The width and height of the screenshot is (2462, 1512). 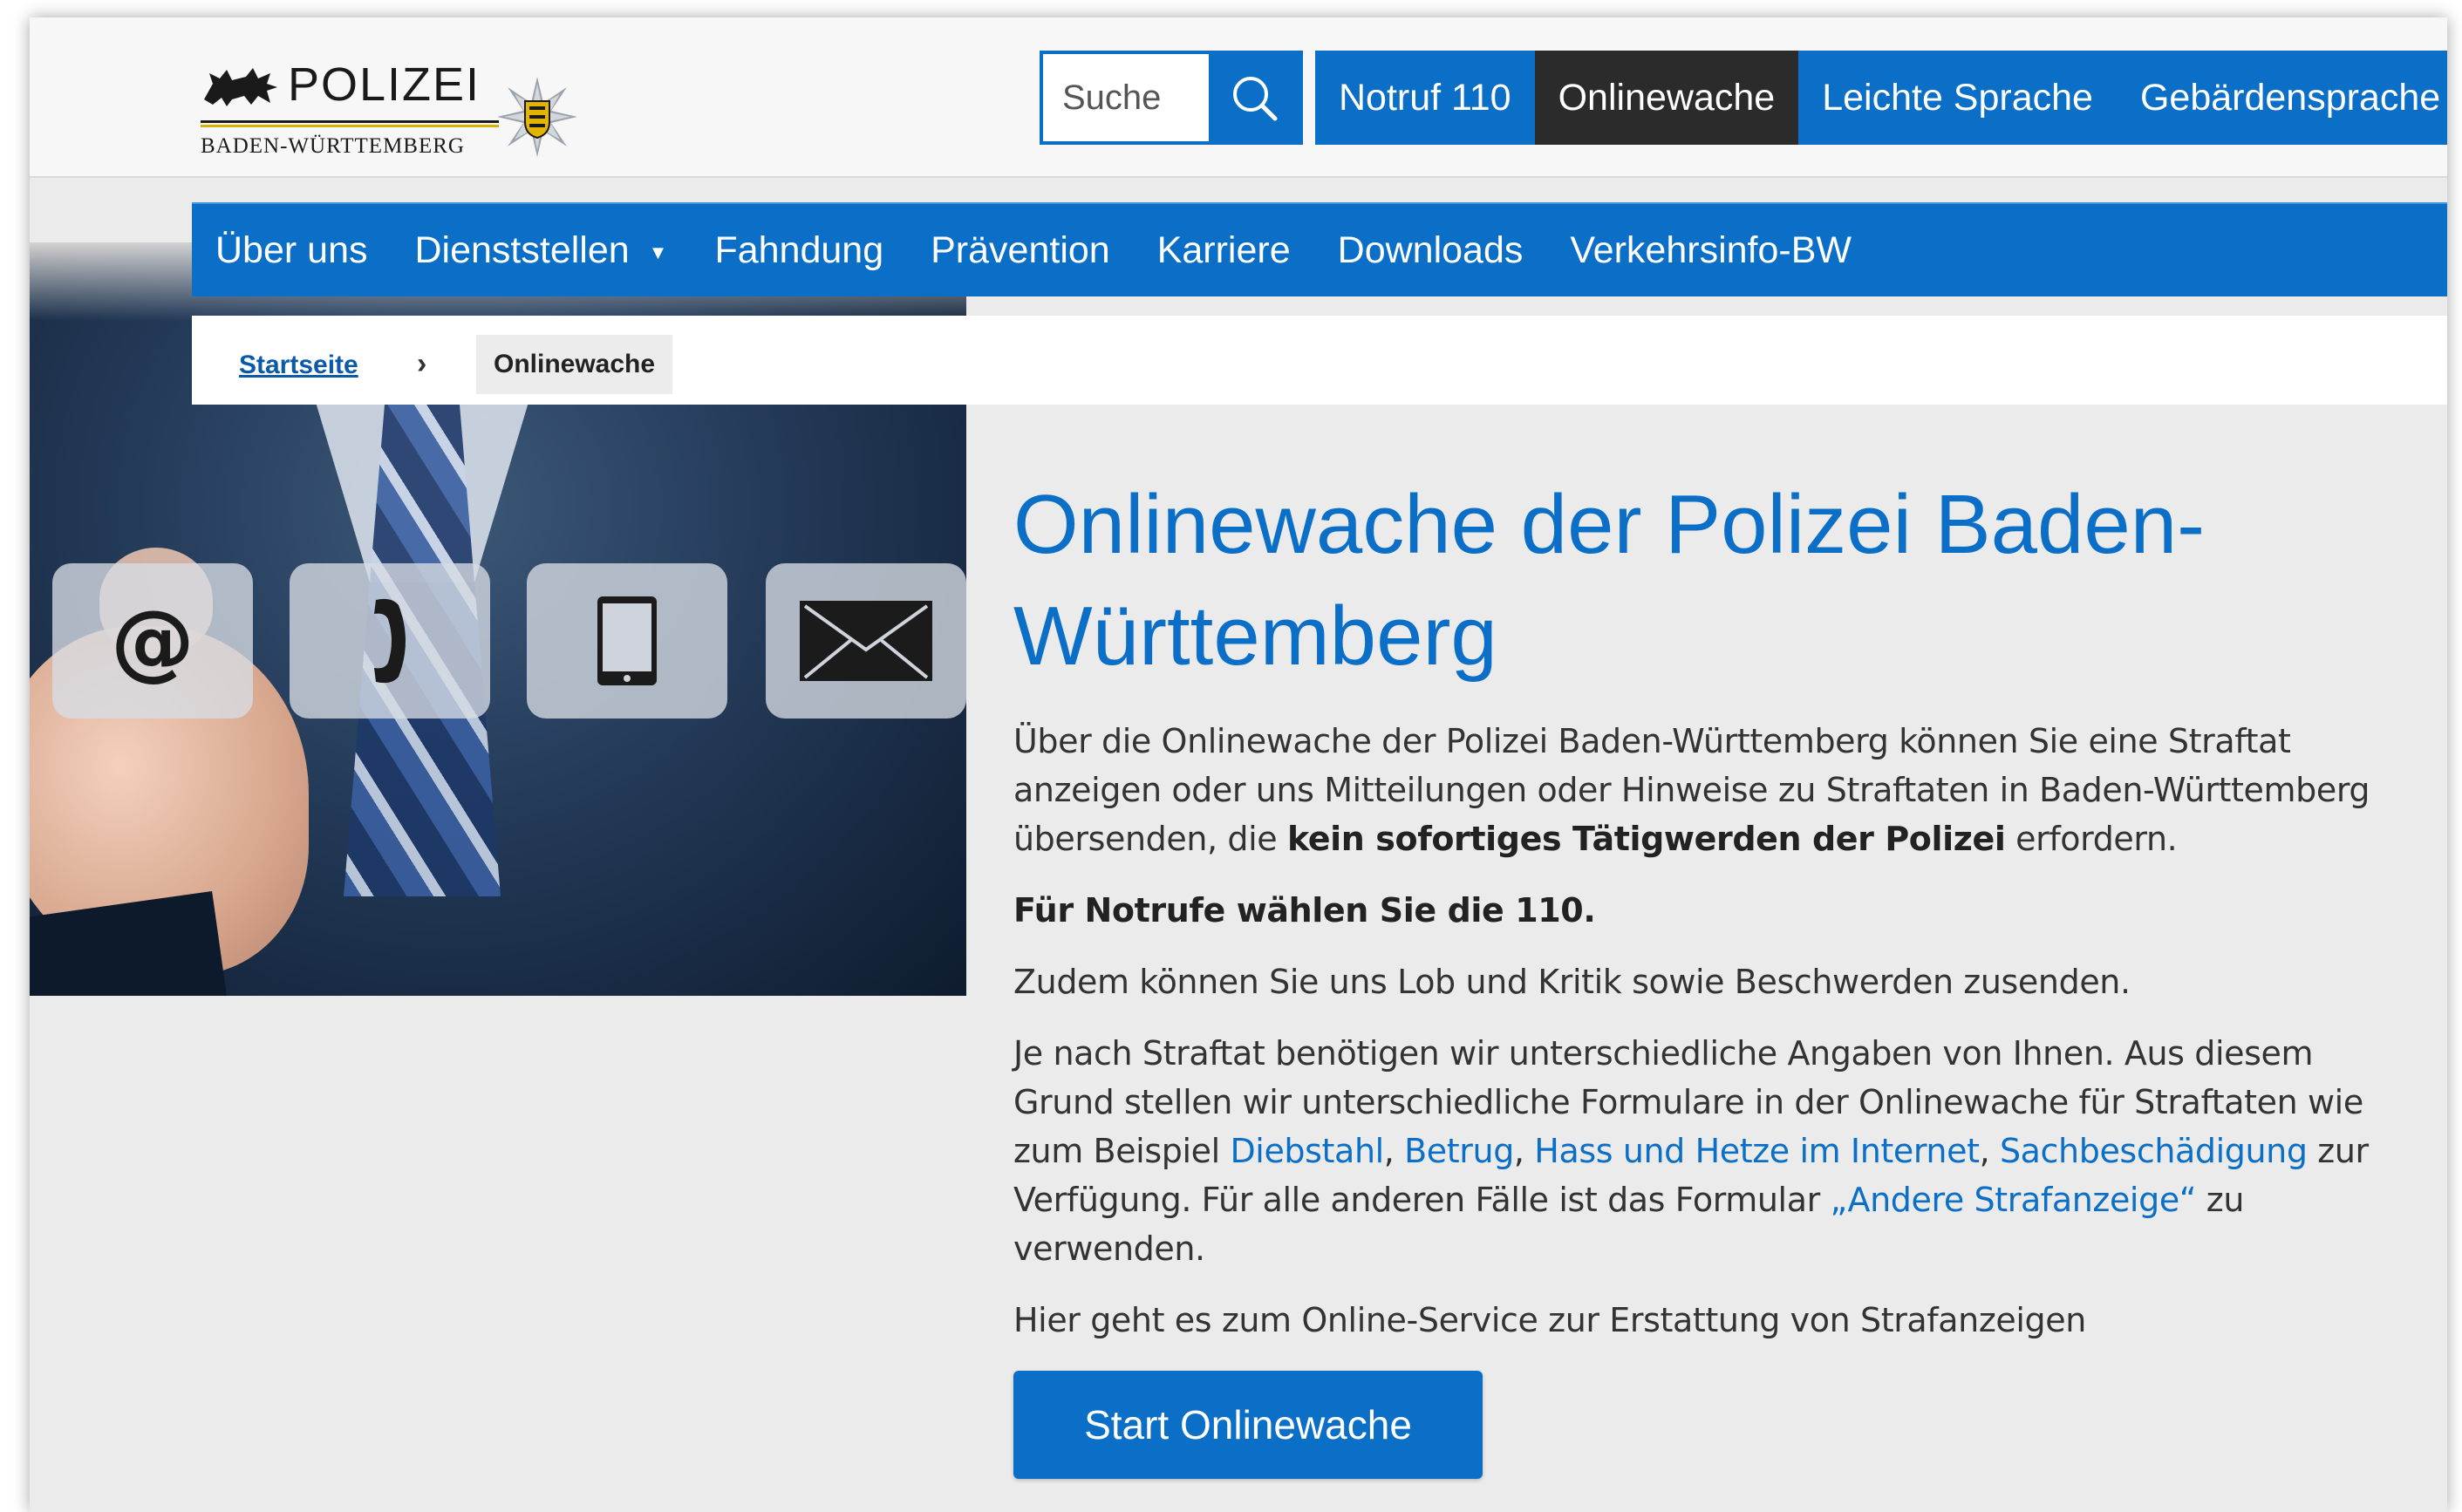 I want to click on nav-label: Downloads, so click(x=1430, y=249).